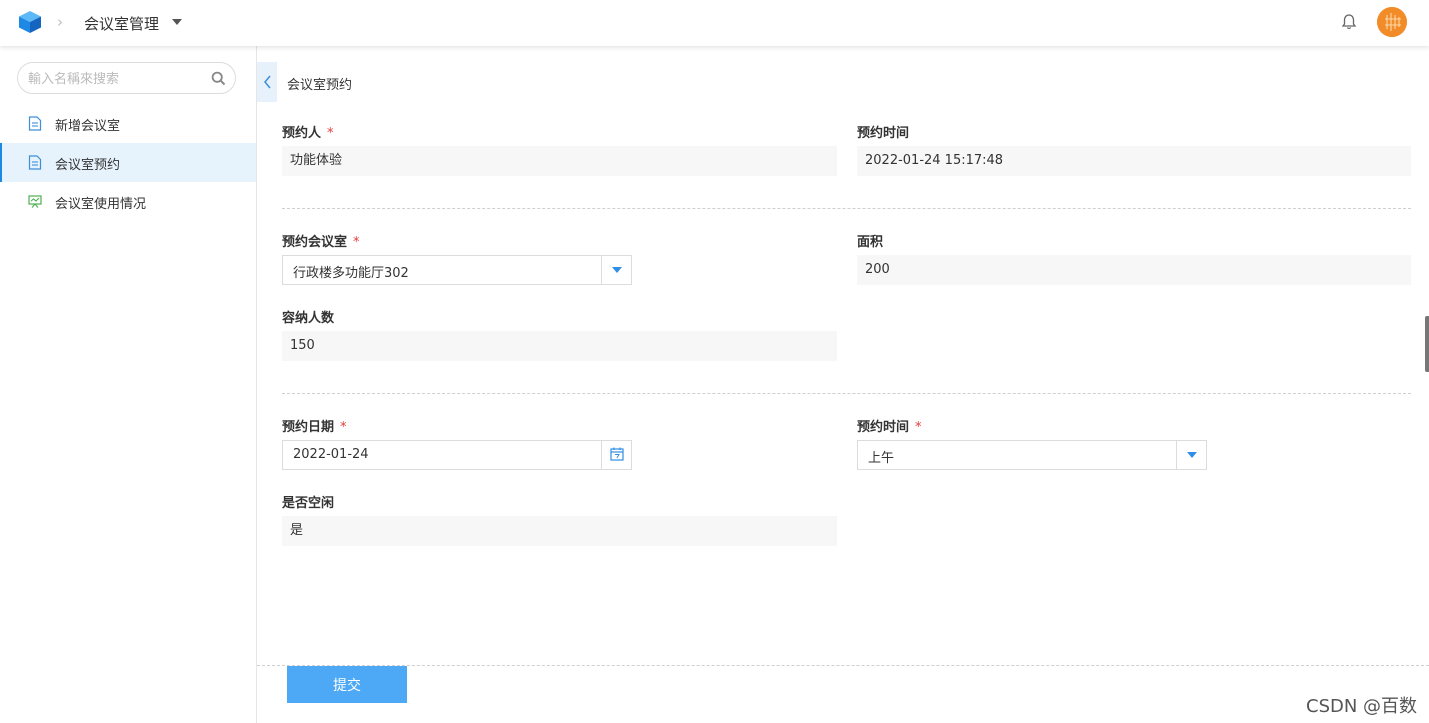 The image size is (1429, 723). I want to click on avatar-pattern-icon, so click(1392, 22).